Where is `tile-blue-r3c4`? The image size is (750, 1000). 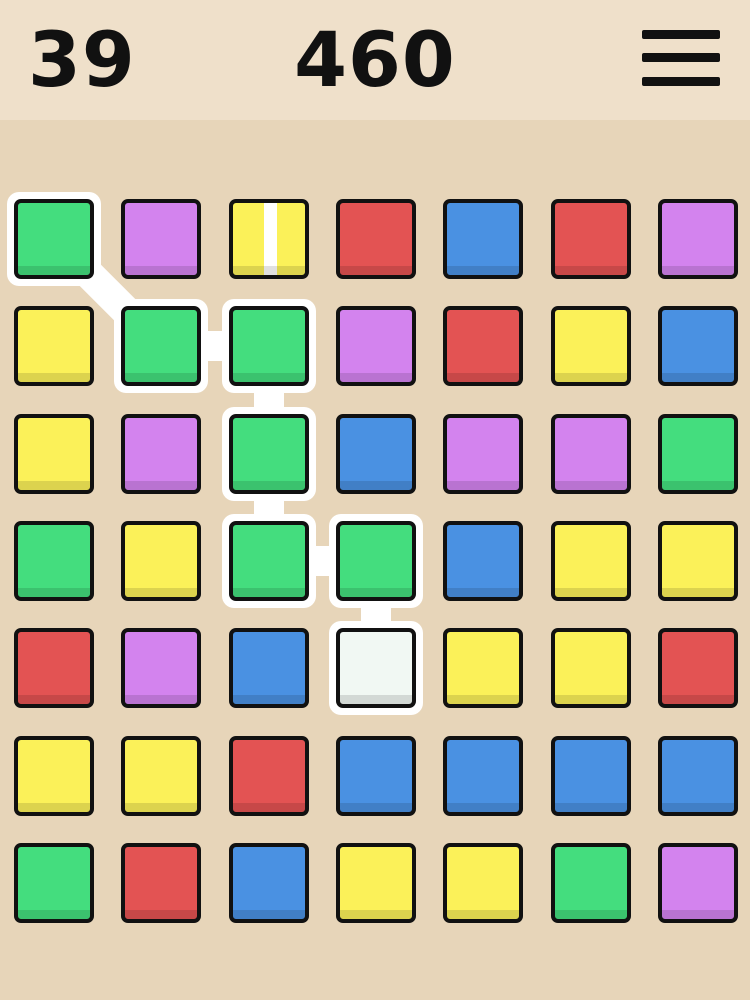 tile-blue-r3c4 is located at coordinates (375, 453).